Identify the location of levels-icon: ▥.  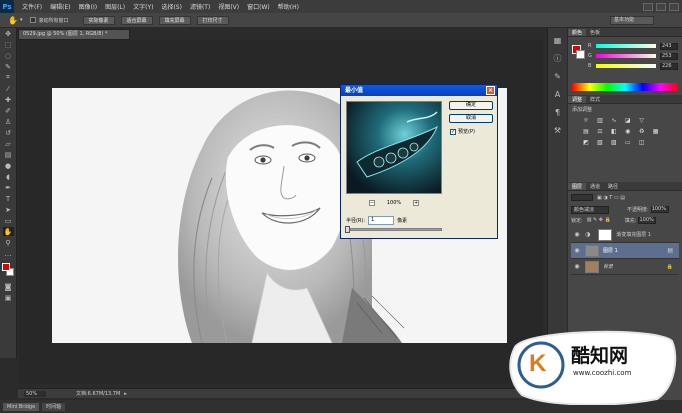
(600, 120).